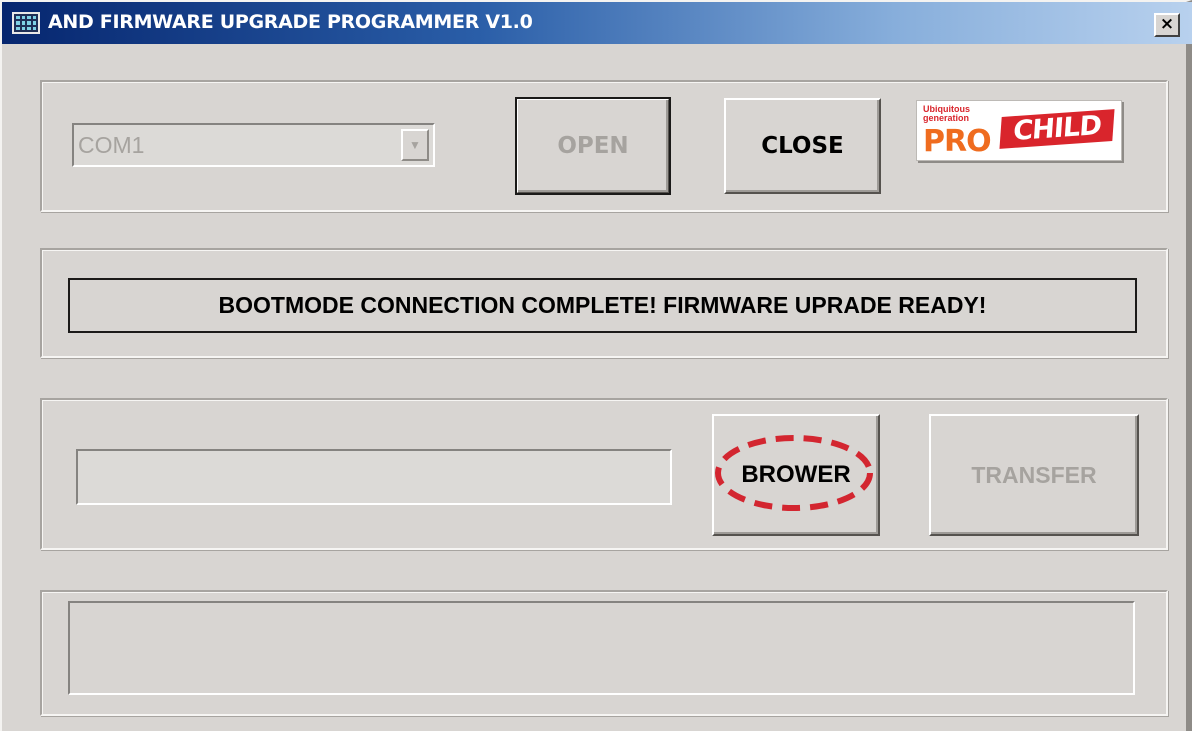 The height and width of the screenshot is (731, 1200). What do you see at coordinates (957, 141) in the screenshot?
I see `logo-pro-text: PRO` at bounding box center [957, 141].